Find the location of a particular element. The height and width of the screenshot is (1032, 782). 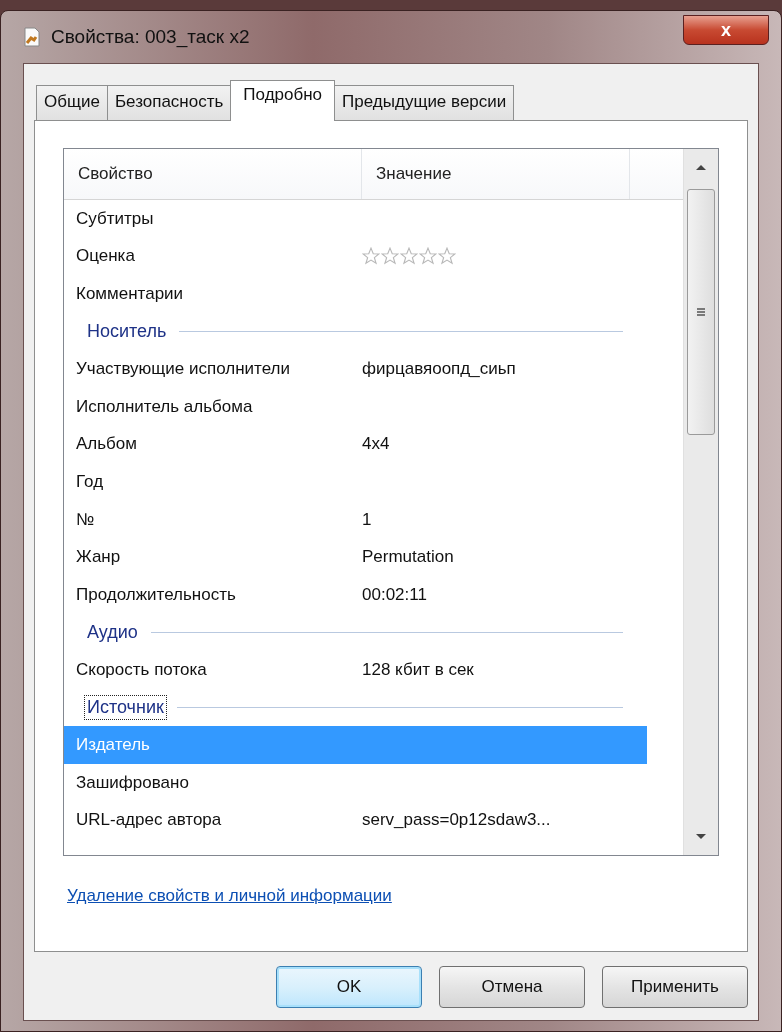

column-header: Свойство is located at coordinates (213, 174).